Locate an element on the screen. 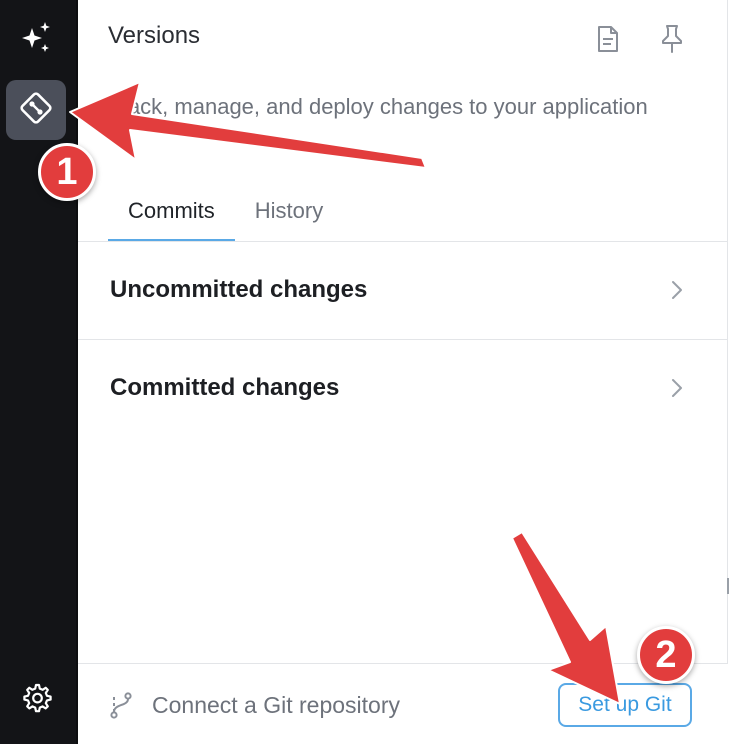 This screenshot has height=744, width=730. tab-commits: Commits is located at coordinates (171, 214).